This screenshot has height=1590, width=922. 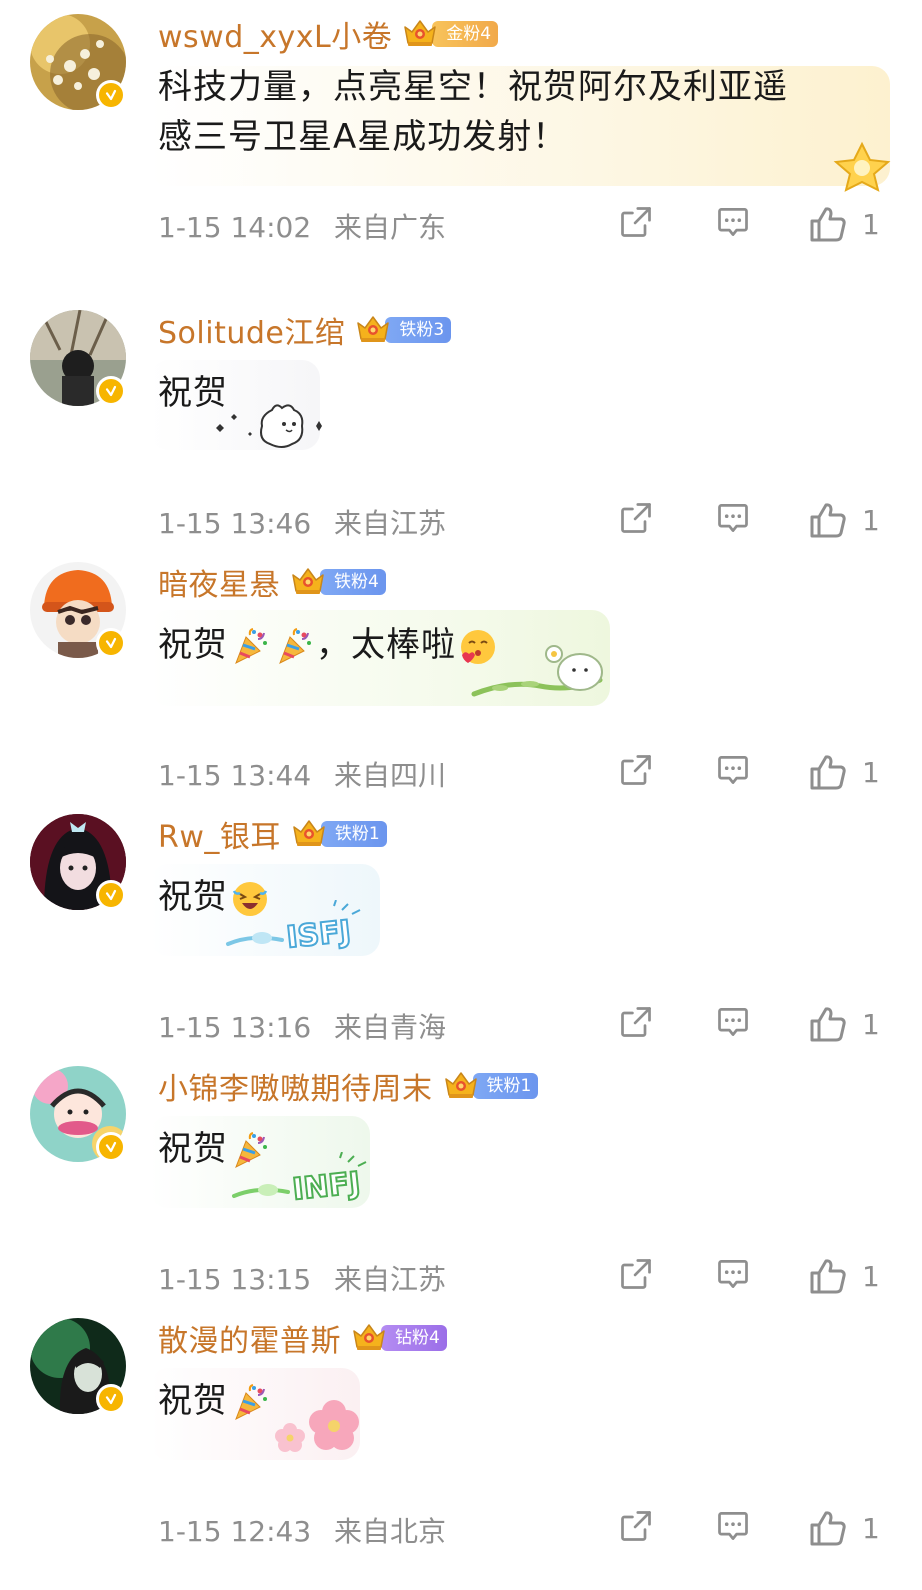 What do you see at coordinates (295, 1086) in the screenshot?
I see `username: 小锦李嗷嗷期待周末` at bounding box center [295, 1086].